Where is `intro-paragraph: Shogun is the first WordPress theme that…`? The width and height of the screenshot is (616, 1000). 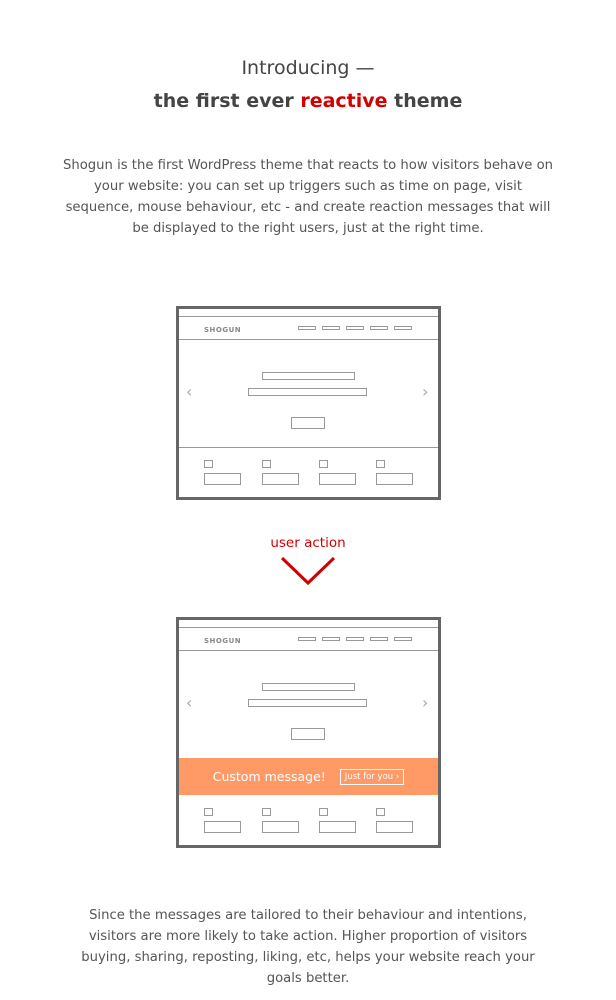 intro-paragraph: Shogun is the first WordPress theme that… is located at coordinates (308, 197).